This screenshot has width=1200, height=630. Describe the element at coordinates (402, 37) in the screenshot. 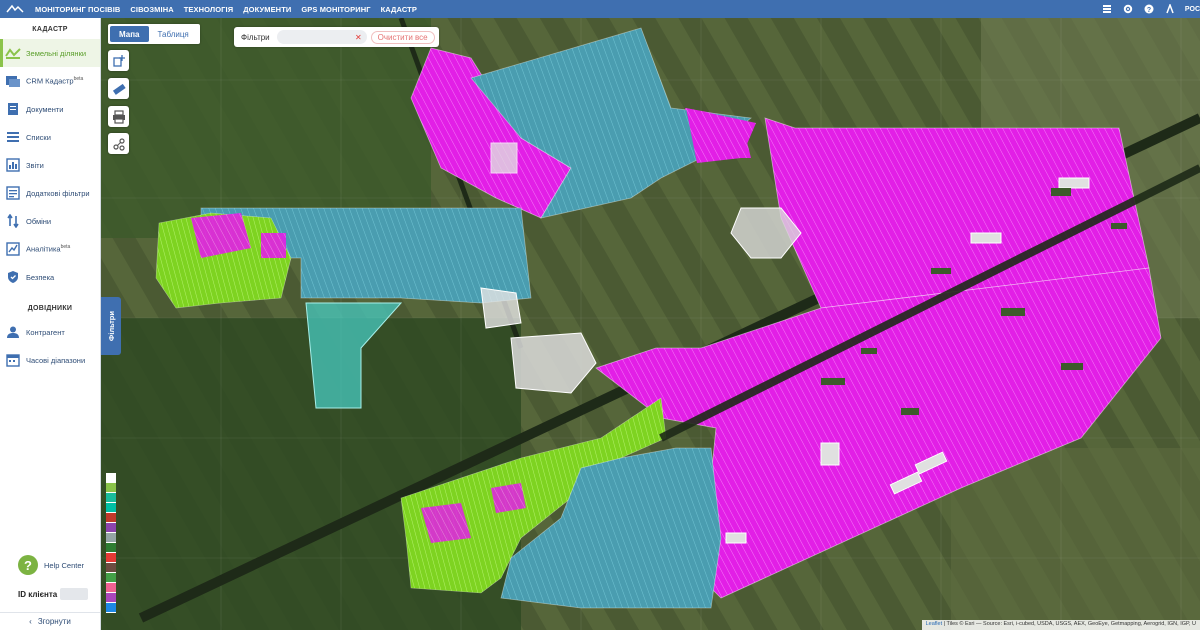

I see `clear-all-filters-button: Очистити все` at that location.